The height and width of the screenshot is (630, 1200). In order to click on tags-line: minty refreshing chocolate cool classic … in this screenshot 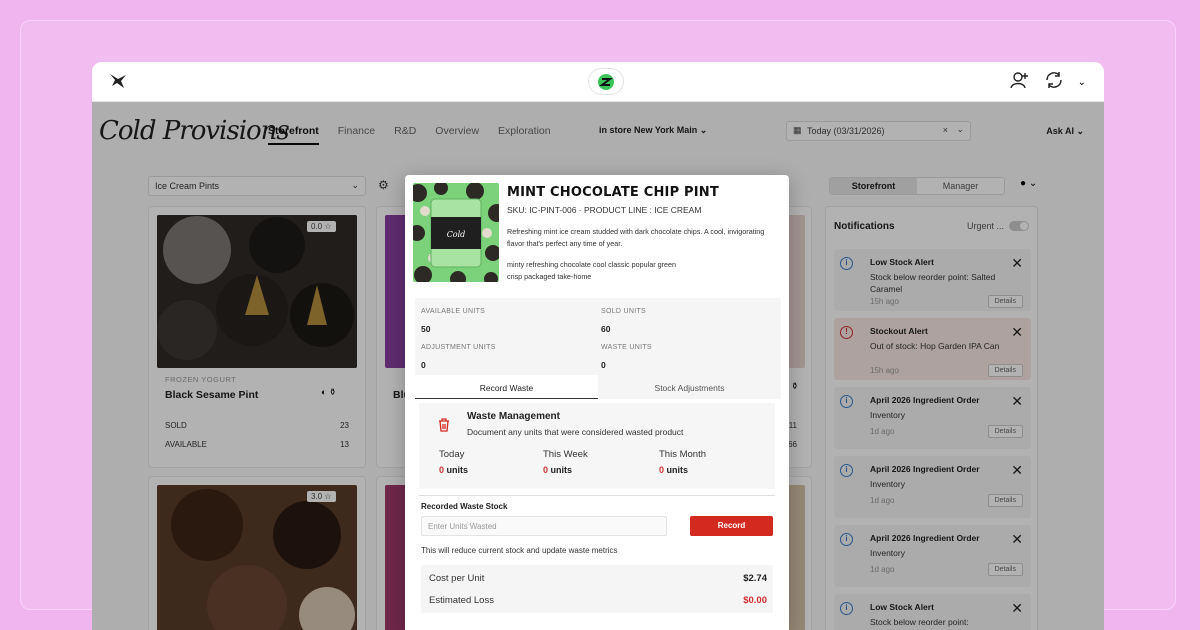, I will do `click(591, 264)`.